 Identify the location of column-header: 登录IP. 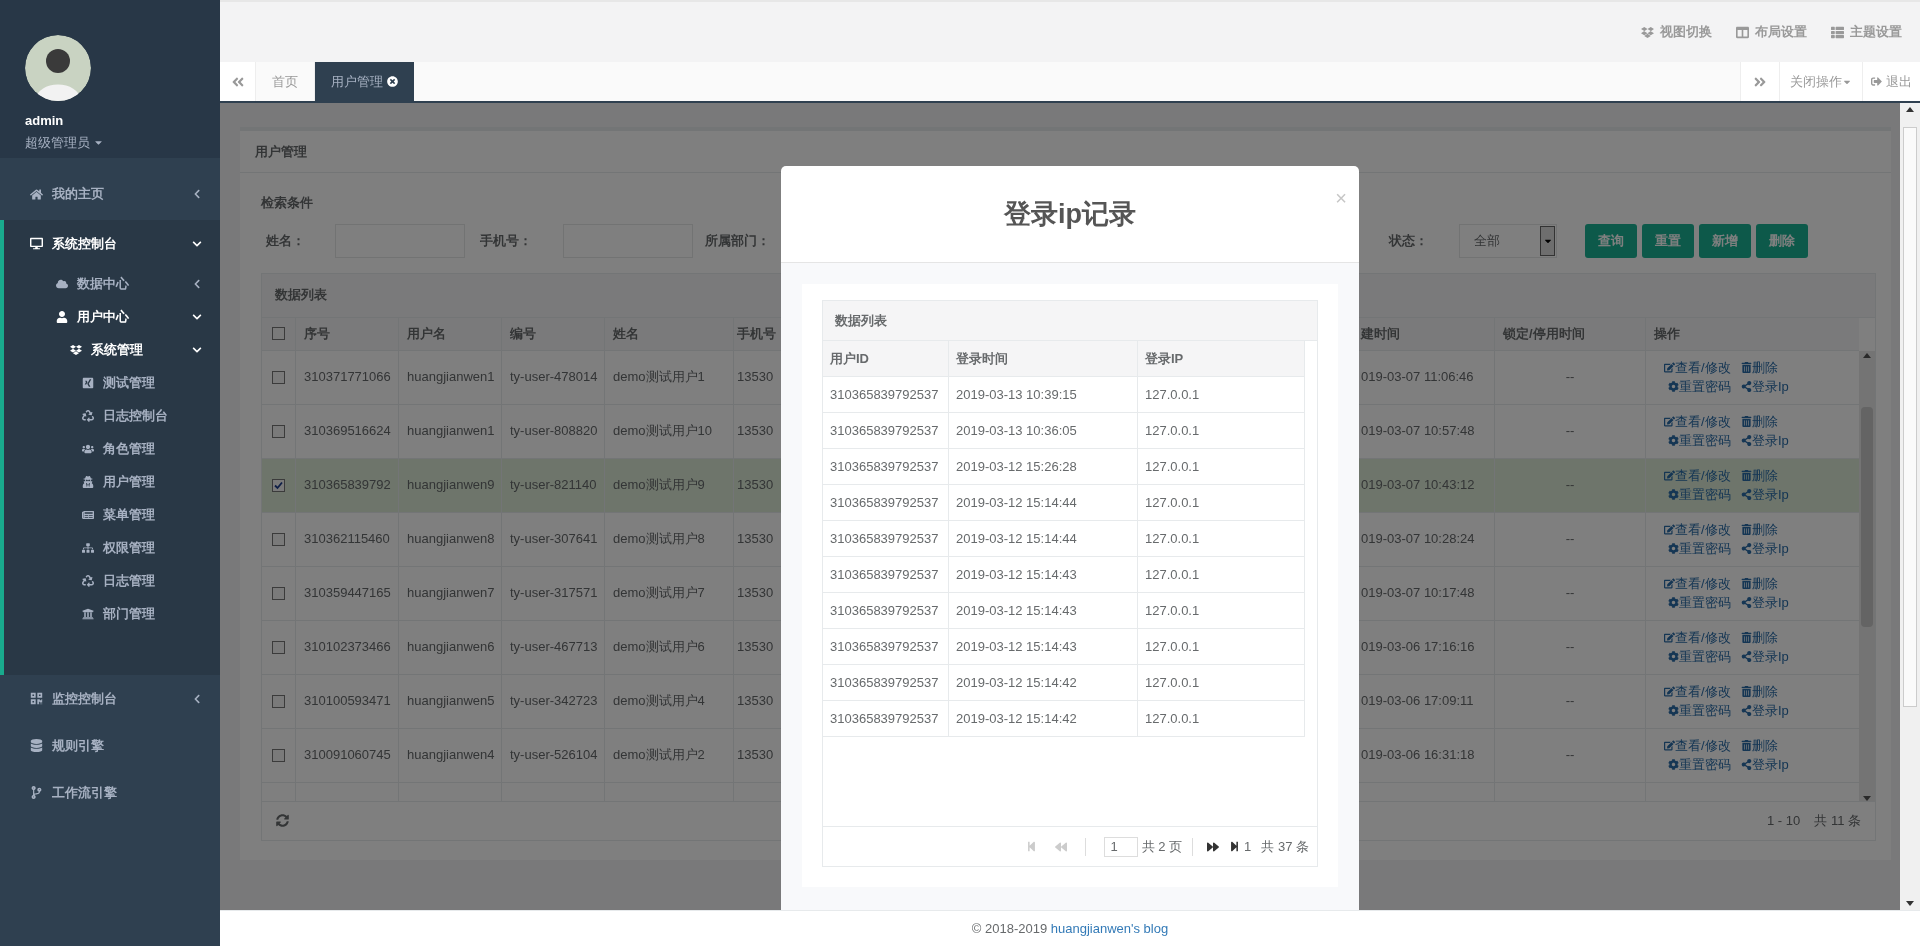
(1164, 358).